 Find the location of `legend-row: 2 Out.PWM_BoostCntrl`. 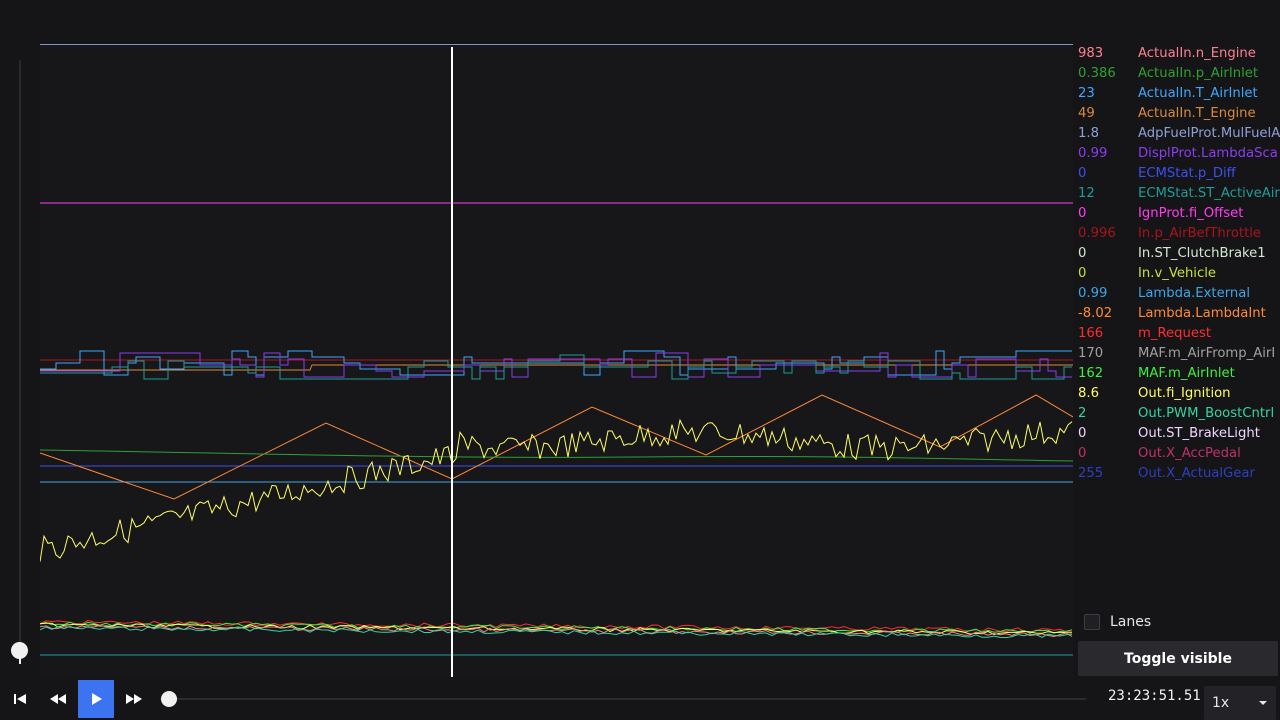

legend-row: 2 Out.PWM_BoostCntrl is located at coordinates (1177, 414).